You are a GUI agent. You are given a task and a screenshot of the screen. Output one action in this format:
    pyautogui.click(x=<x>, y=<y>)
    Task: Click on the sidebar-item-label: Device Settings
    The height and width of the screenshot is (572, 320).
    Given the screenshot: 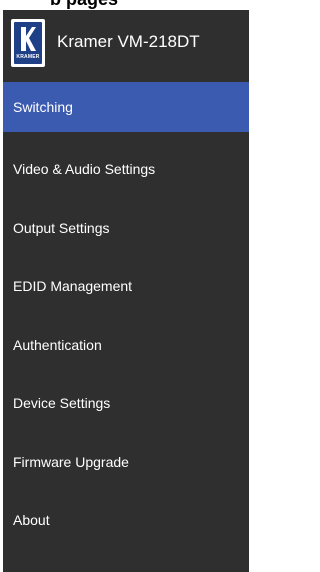 What is the action you would take?
    pyautogui.click(x=62, y=403)
    